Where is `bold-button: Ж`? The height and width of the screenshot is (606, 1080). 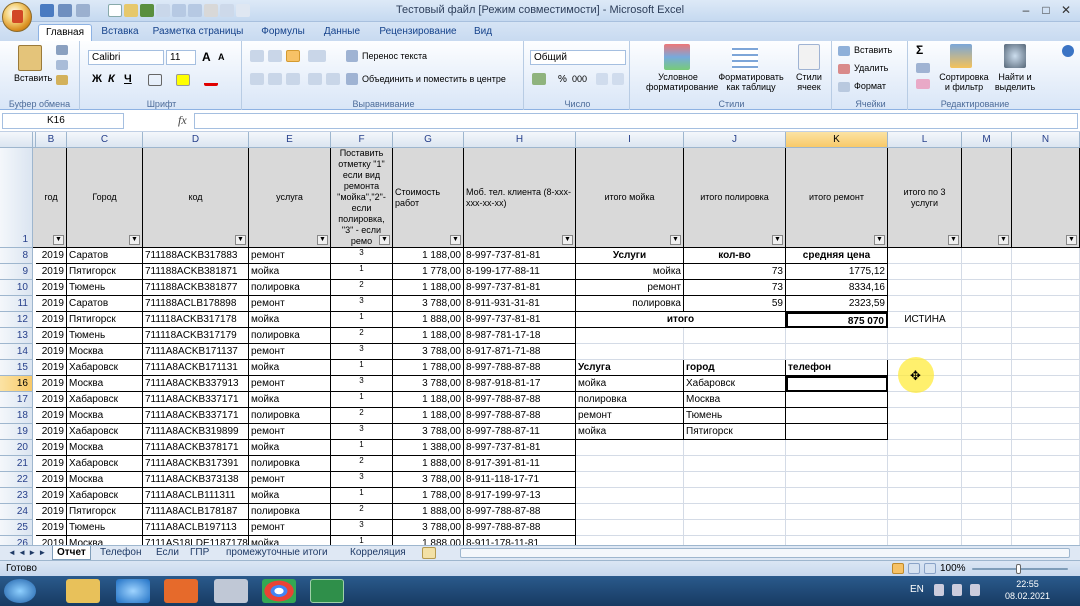
bold-button: Ж is located at coordinates (97, 79).